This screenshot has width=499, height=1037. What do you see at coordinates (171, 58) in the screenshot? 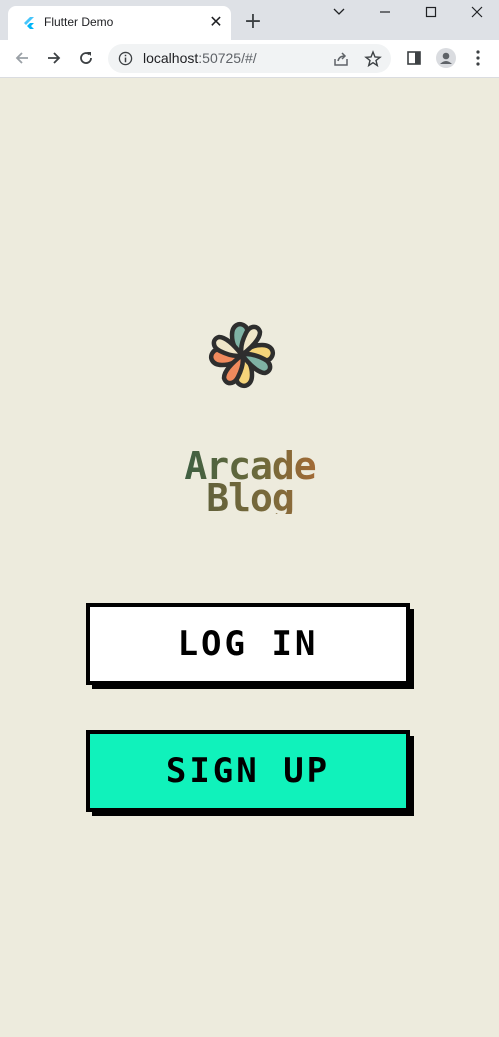
I see `url-host: localhost` at bounding box center [171, 58].